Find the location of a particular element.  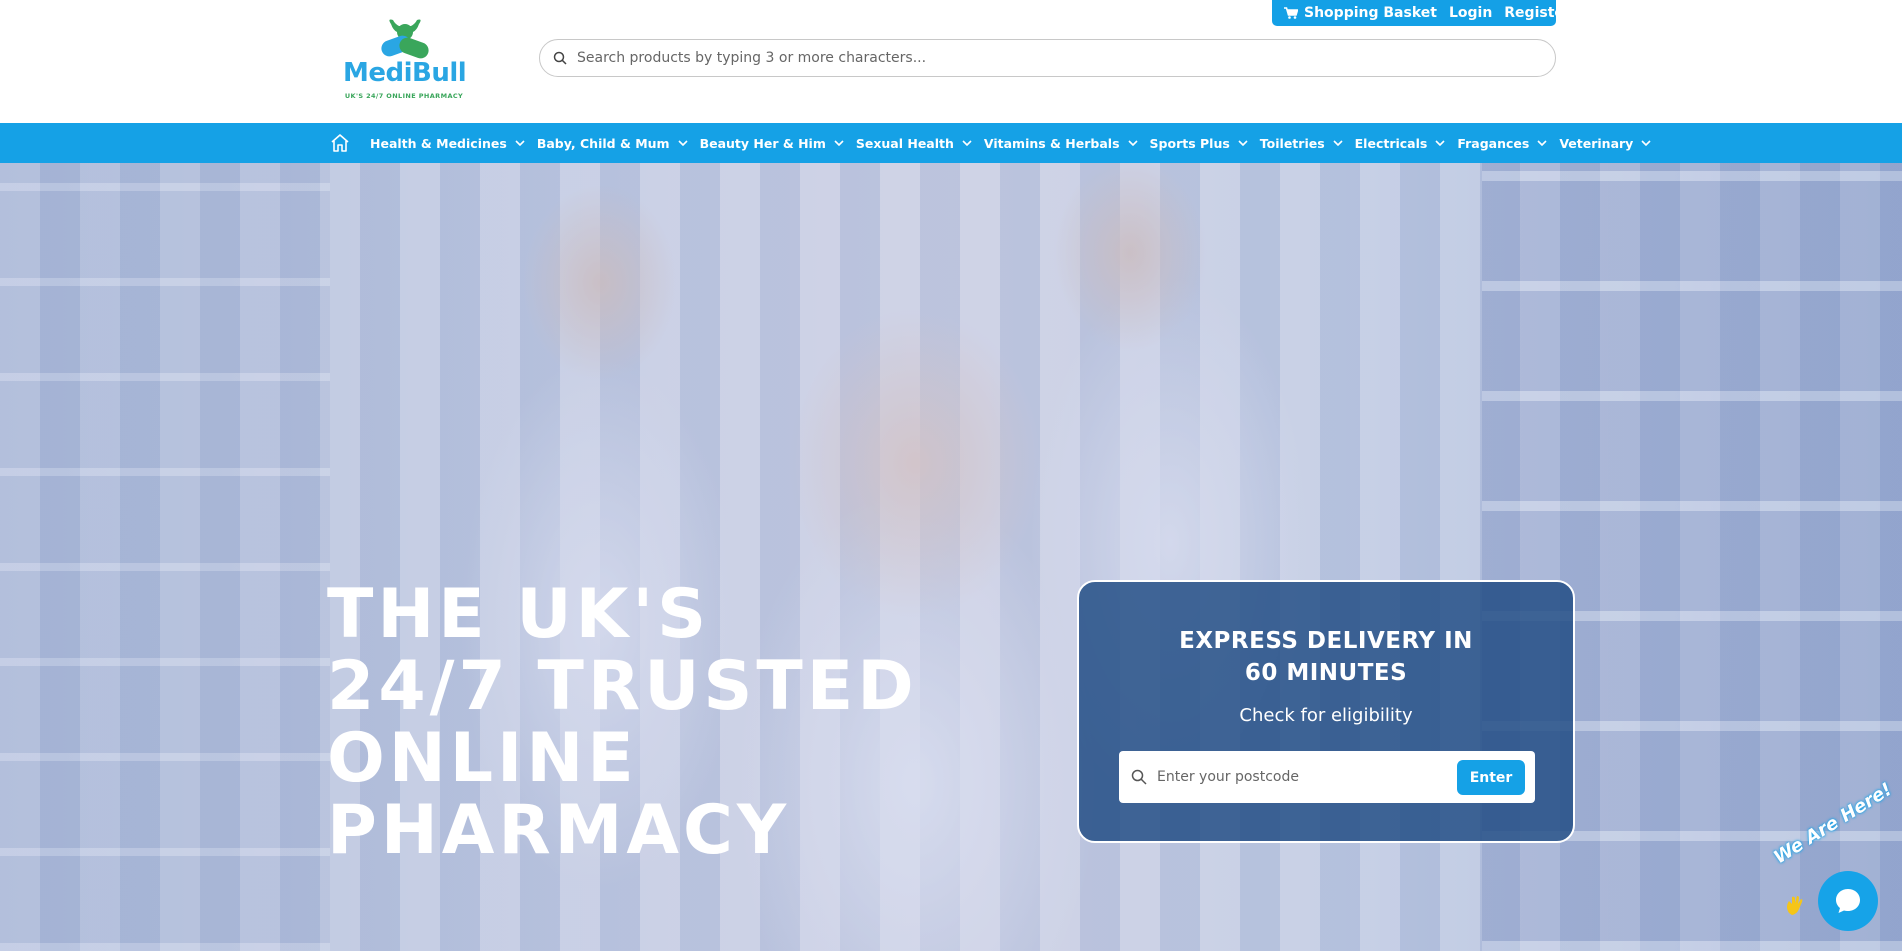

nav-item-beauty: Beauty Her & Him is located at coordinates (772, 143).